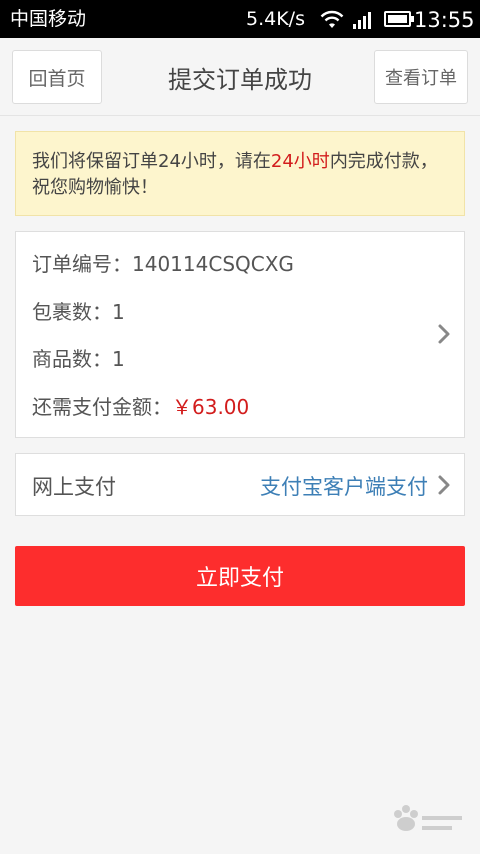  What do you see at coordinates (72, 359) in the screenshot?
I see `item-count-label: 商品数：` at bounding box center [72, 359].